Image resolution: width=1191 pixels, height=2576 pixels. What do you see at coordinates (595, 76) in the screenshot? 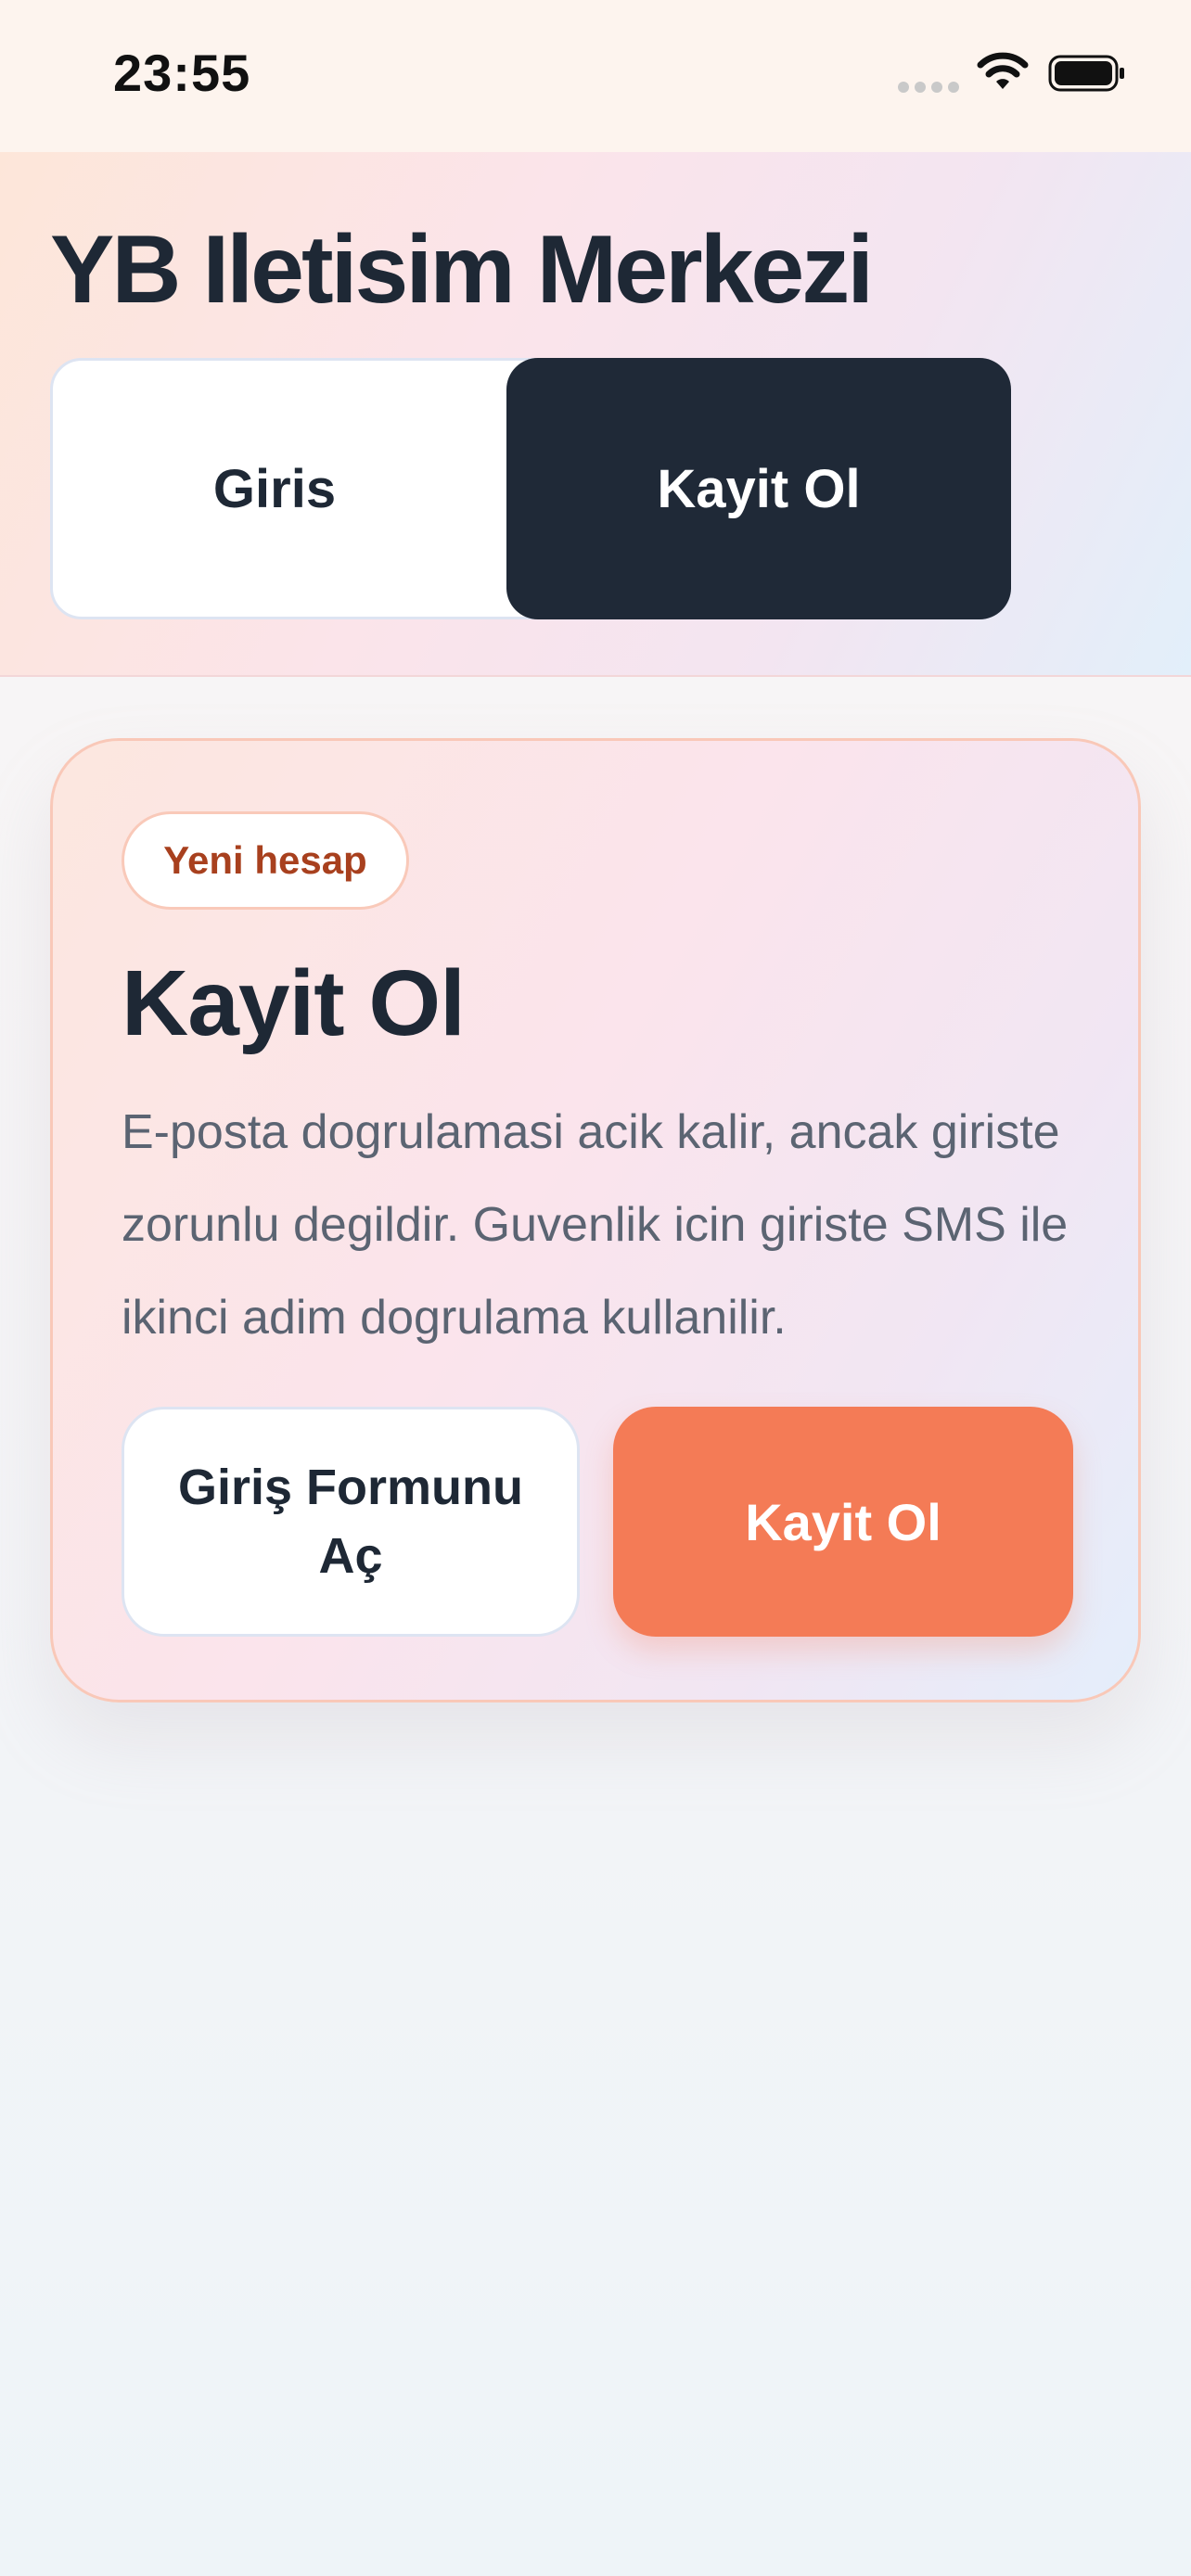
I see `status-bar: 23:55` at bounding box center [595, 76].